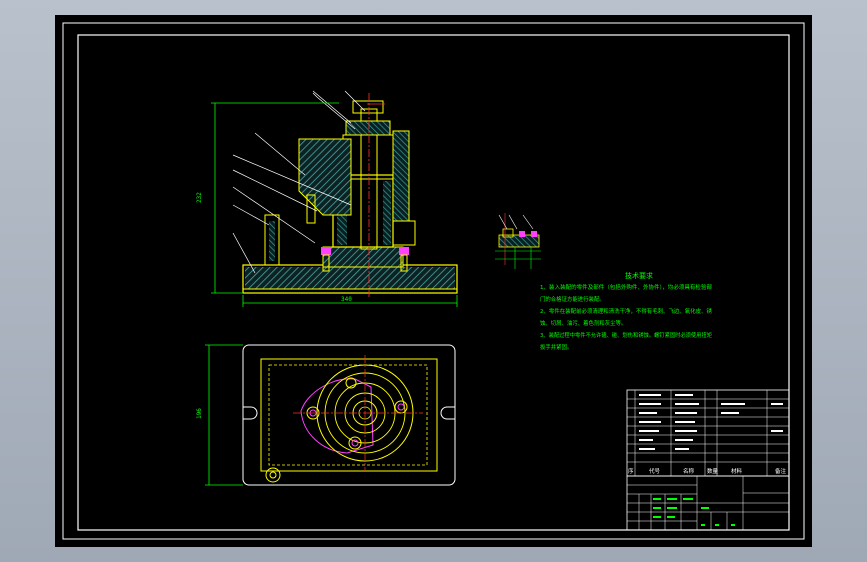  I want to click on tech-note-line-6: 扳手并紧固。, so click(556, 347).